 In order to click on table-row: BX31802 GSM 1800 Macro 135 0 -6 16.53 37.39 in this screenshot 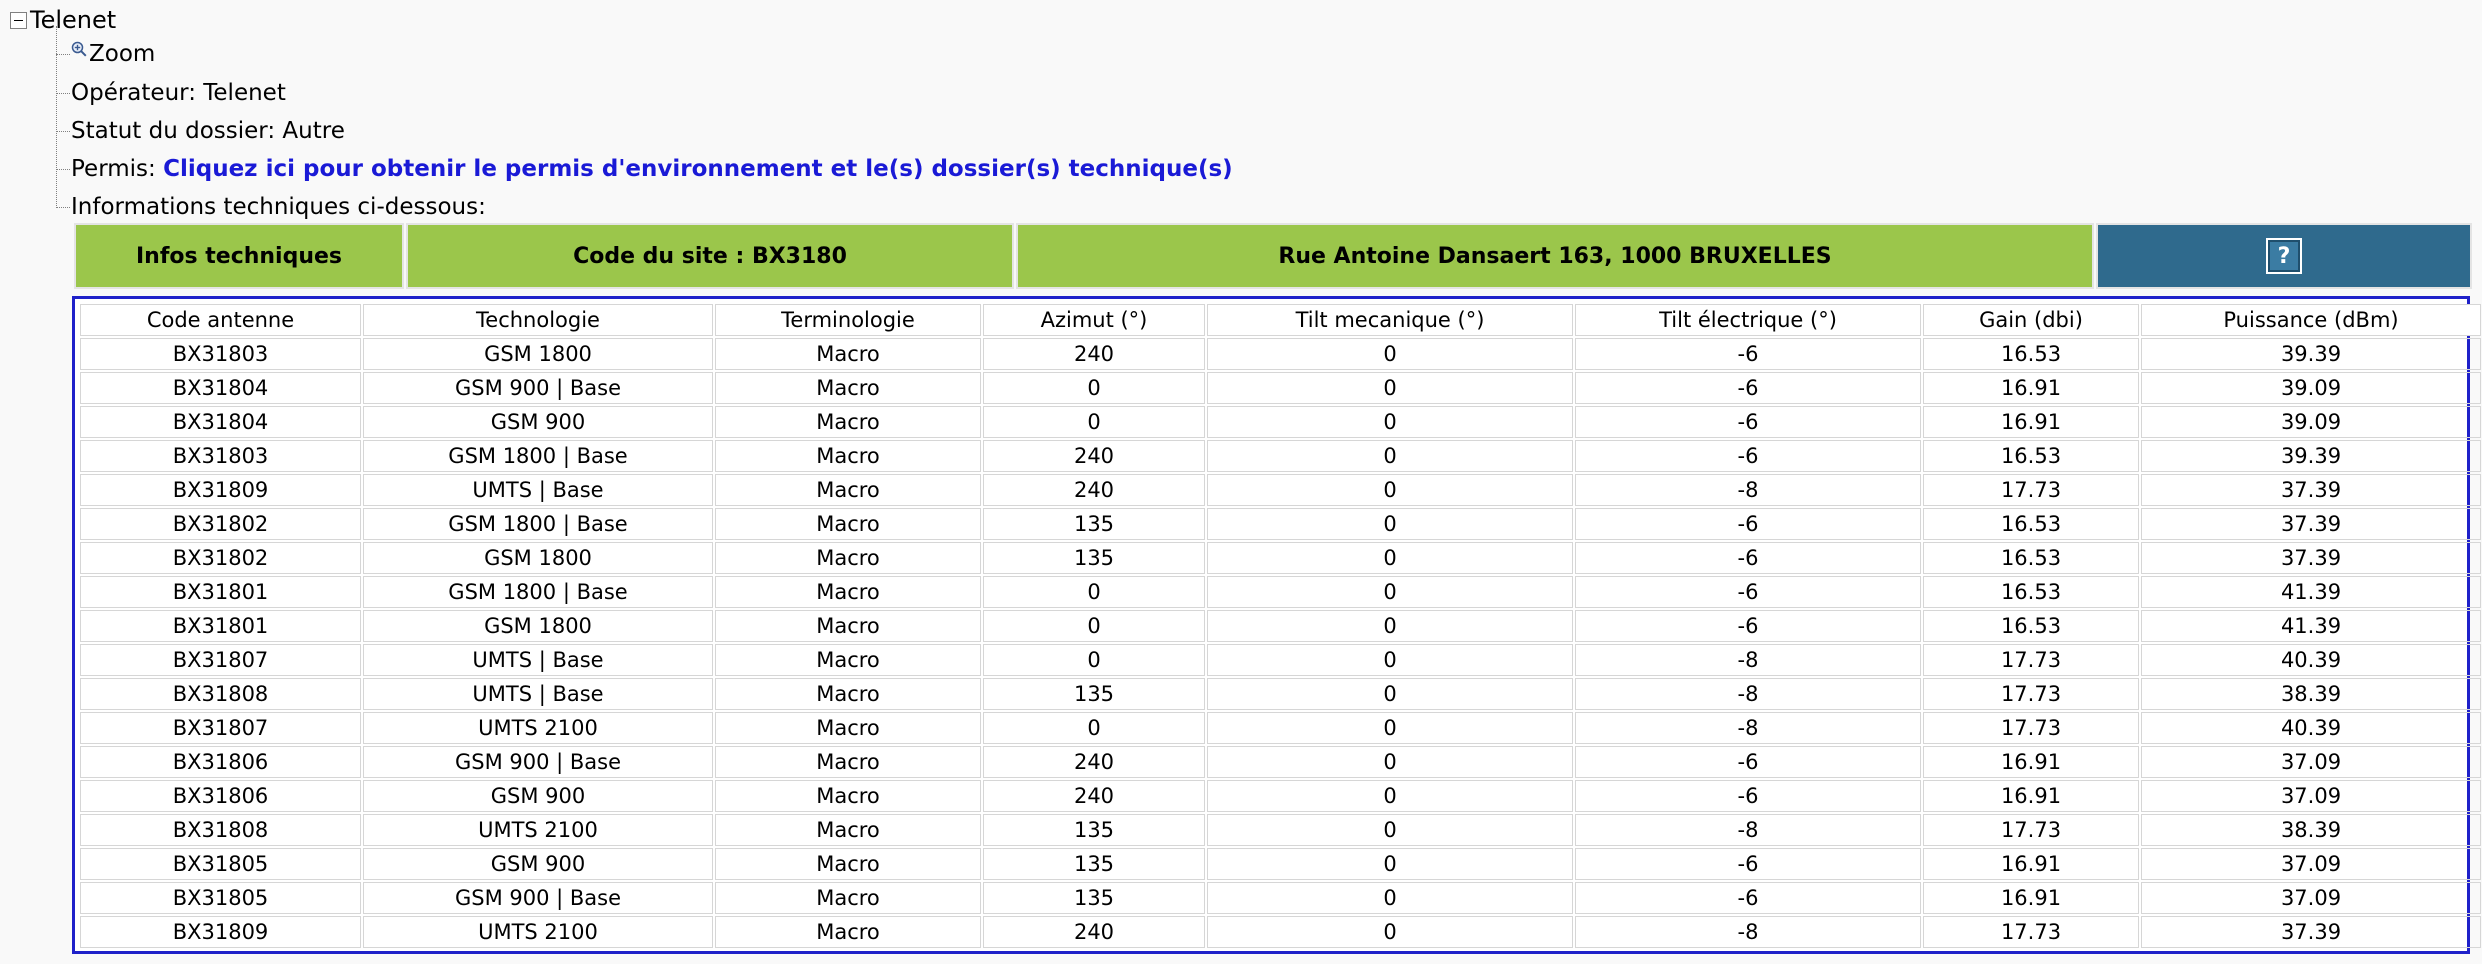, I will do `click(1280, 558)`.